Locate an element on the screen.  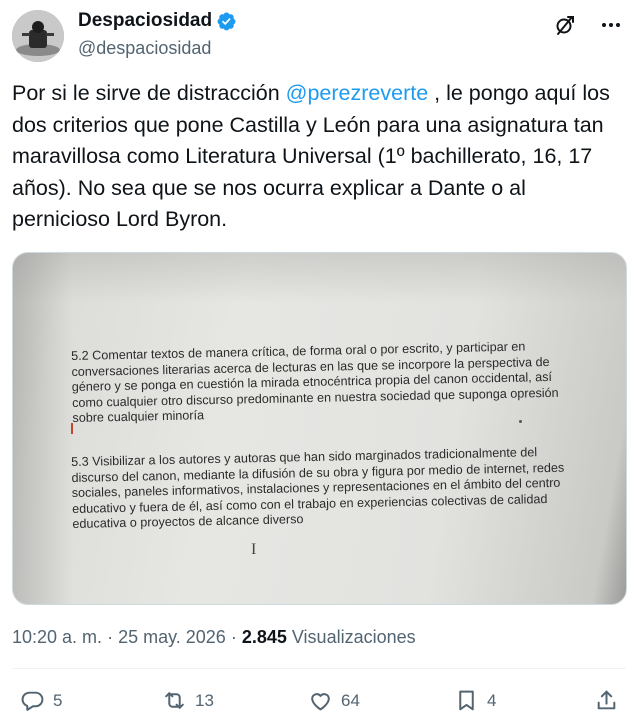
reply-button: 5 is located at coordinates (41, 700).